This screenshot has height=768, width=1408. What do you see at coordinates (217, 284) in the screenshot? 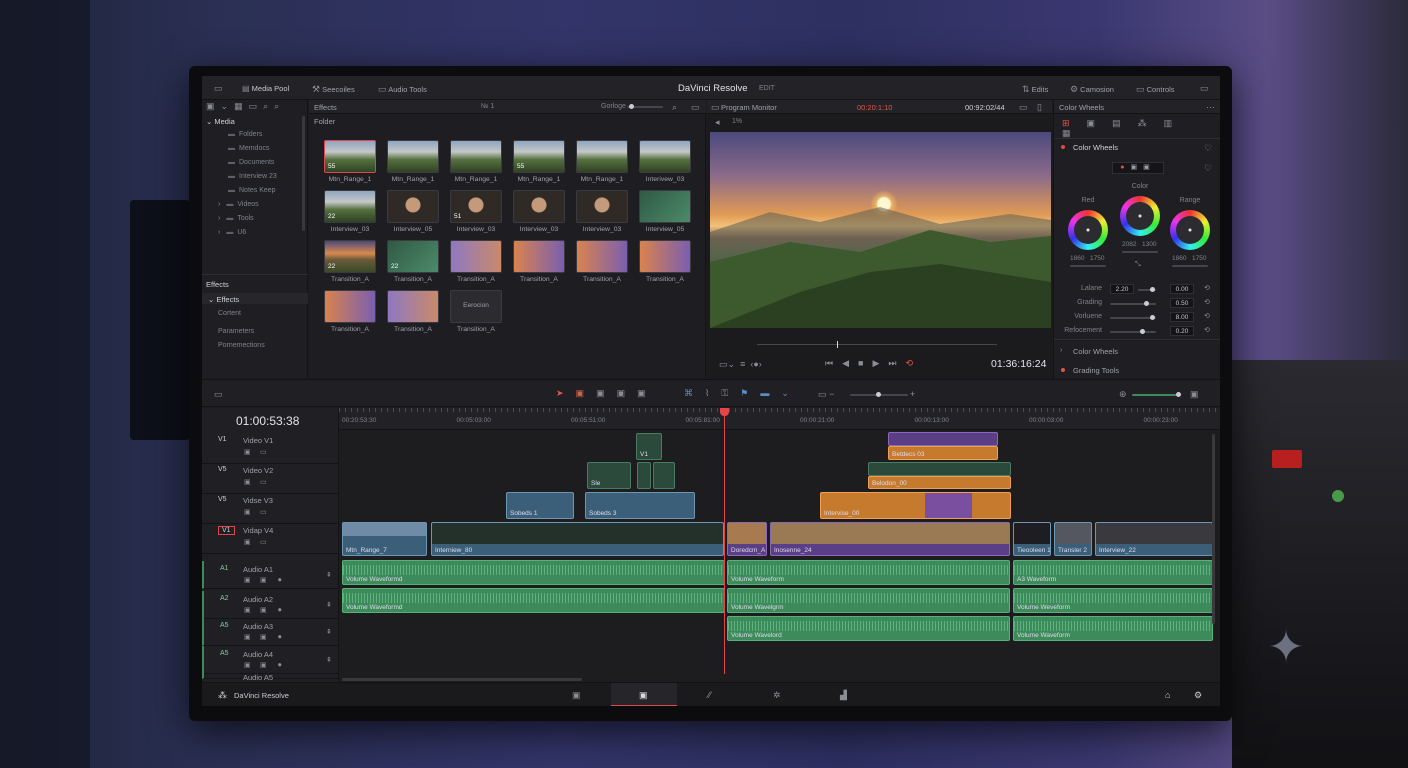
I see `effects-header: Effects` at bounding box center [217, 284].